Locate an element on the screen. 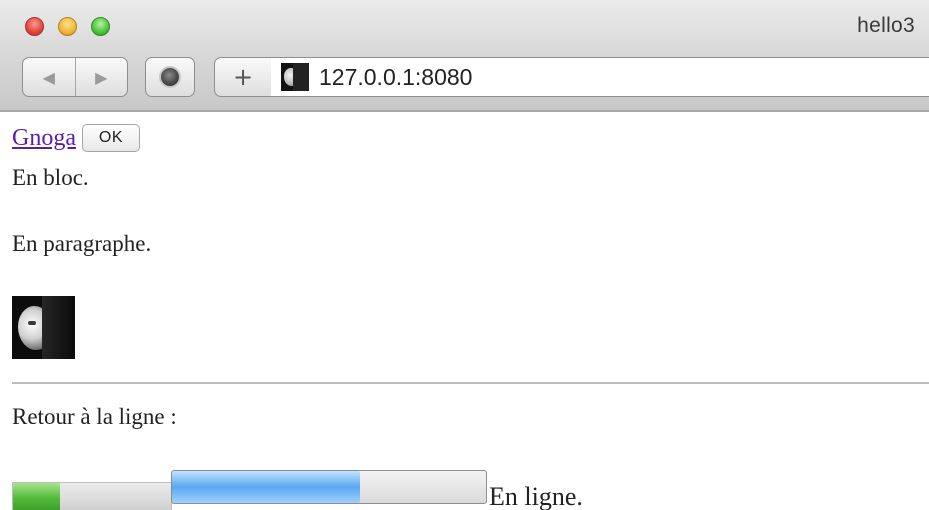 The width and height of the screenshot is (929, 510). back-forward-group: ◀ ▶ is located at coordinates (75, 77).